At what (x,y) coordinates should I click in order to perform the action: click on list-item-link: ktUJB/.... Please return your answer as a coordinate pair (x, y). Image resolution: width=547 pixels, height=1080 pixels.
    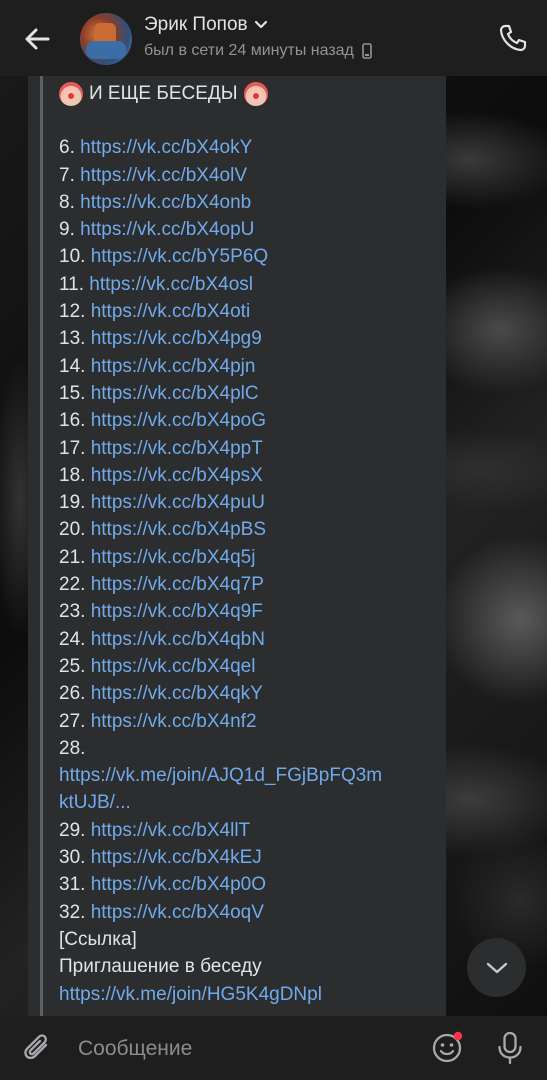
    Looking at the image, I should click on (95, 802).